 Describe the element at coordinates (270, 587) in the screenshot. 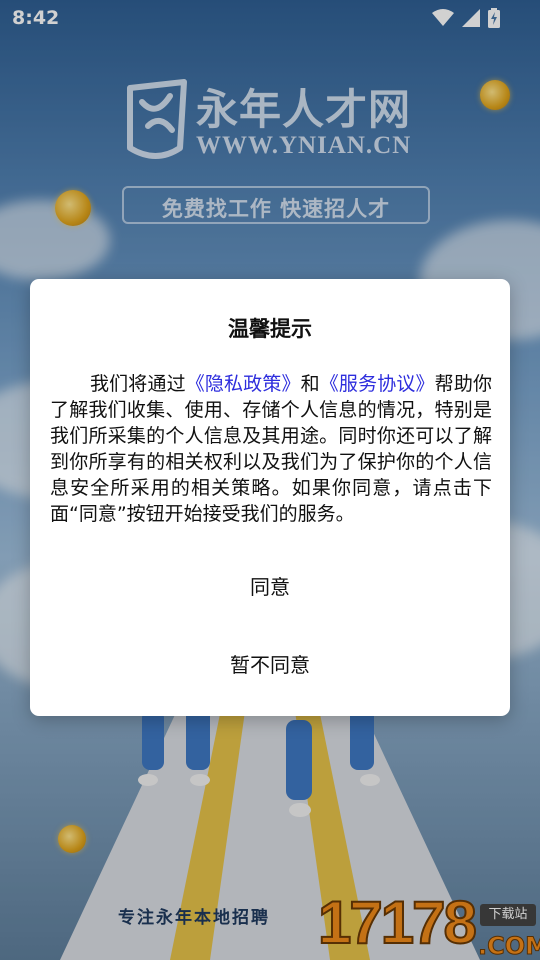

I see `agree-button: 同意` at that location.